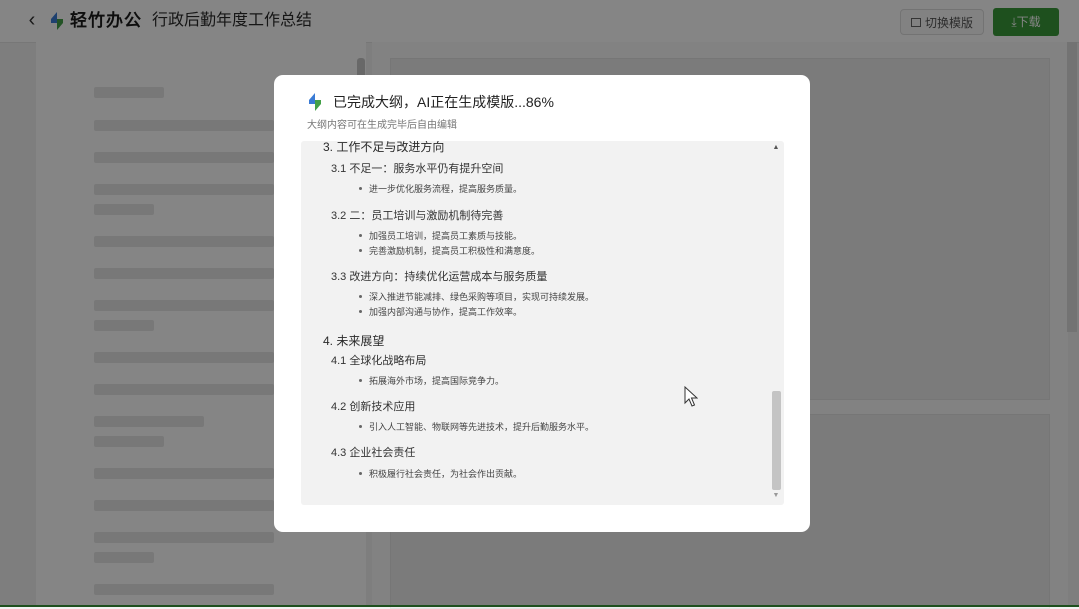 This screenshot has width=1079, height=609. Describe the element at coordinates (691, 396) in the screenshot. I see `mouse-cursor-icon` at that location.